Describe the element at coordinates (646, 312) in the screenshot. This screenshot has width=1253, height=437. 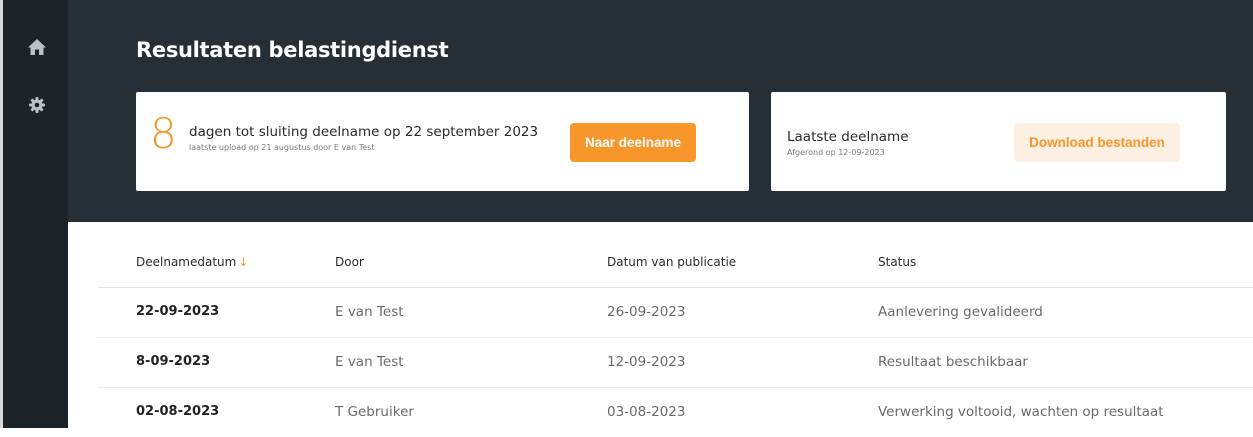
I see `cell-publication-date: 26-09-2023` at that location.